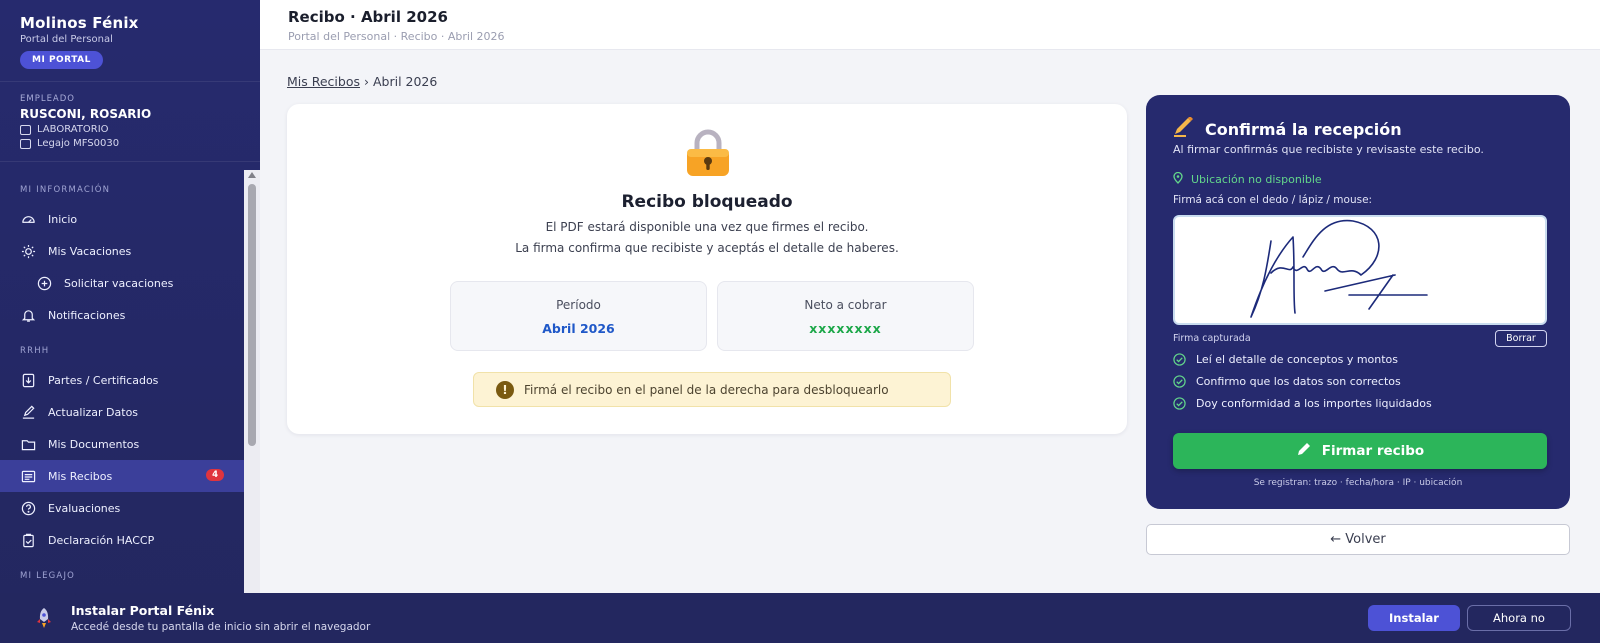 Image resolution: width=1600 pixels, height=643 pixels. I want to click on id-card-icon, so click(25, 143).